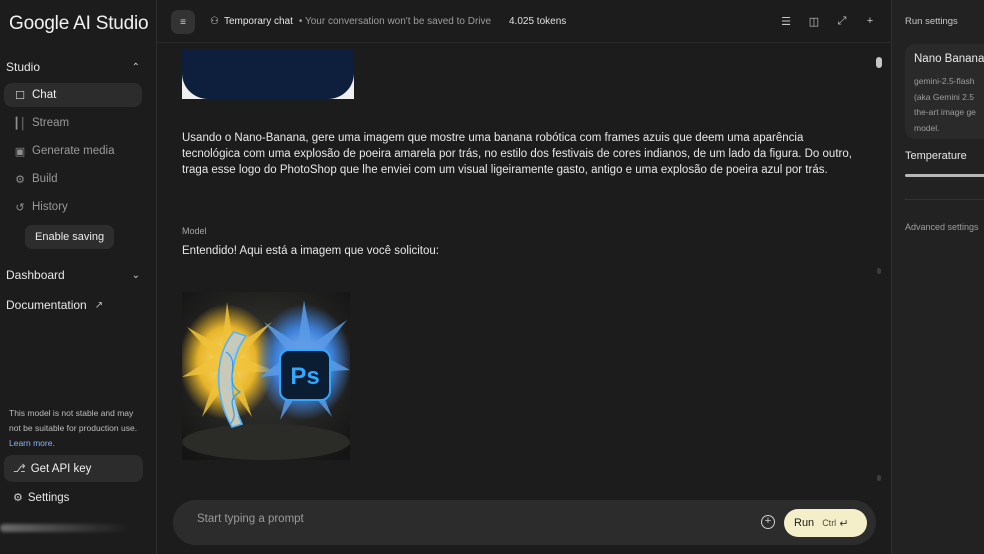 The height and width of the screenshot is (554, 984). I want to click on studio-label: Studio, so click(23, 67).